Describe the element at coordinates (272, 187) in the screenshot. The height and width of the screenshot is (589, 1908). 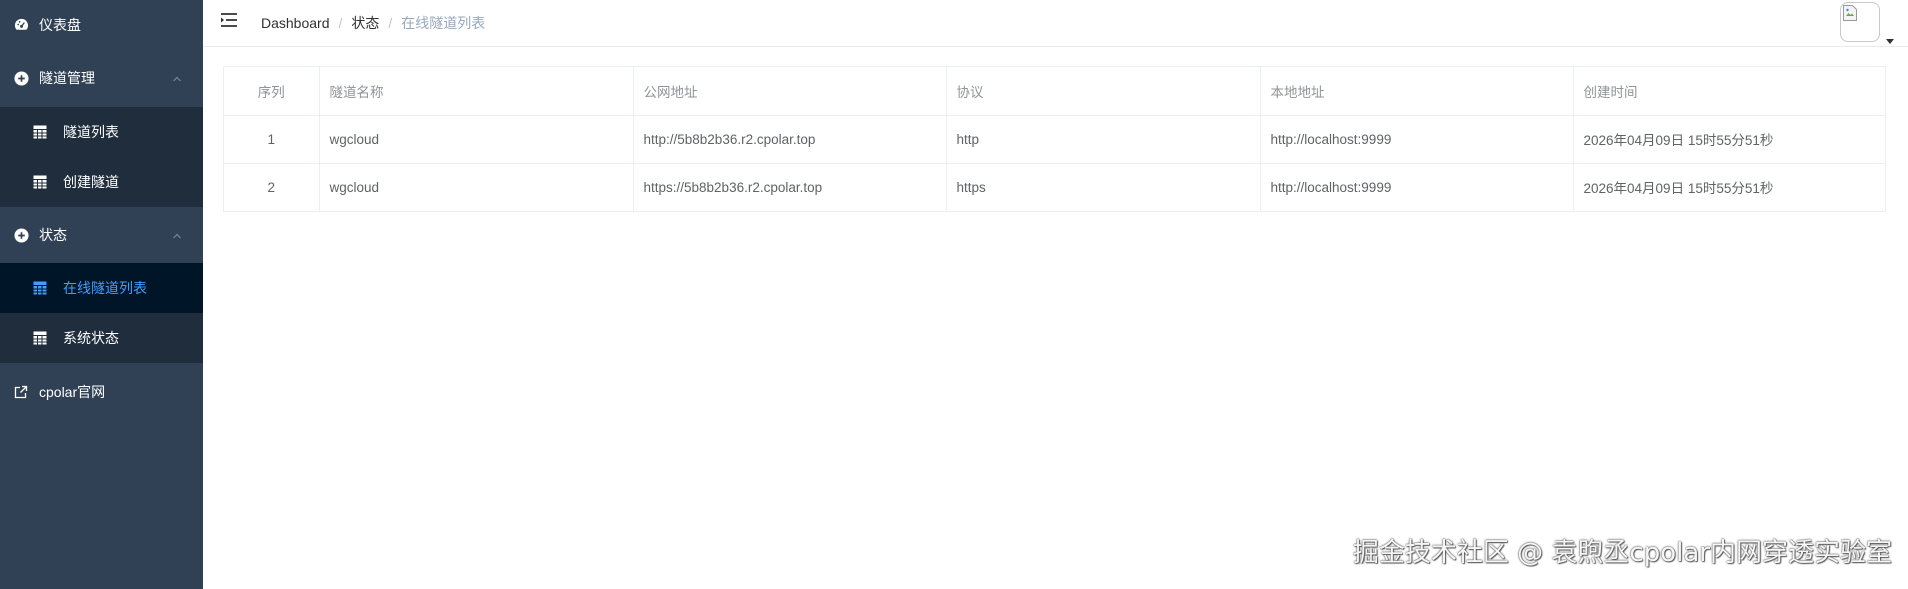
I see `cell-index: 2` at that location.